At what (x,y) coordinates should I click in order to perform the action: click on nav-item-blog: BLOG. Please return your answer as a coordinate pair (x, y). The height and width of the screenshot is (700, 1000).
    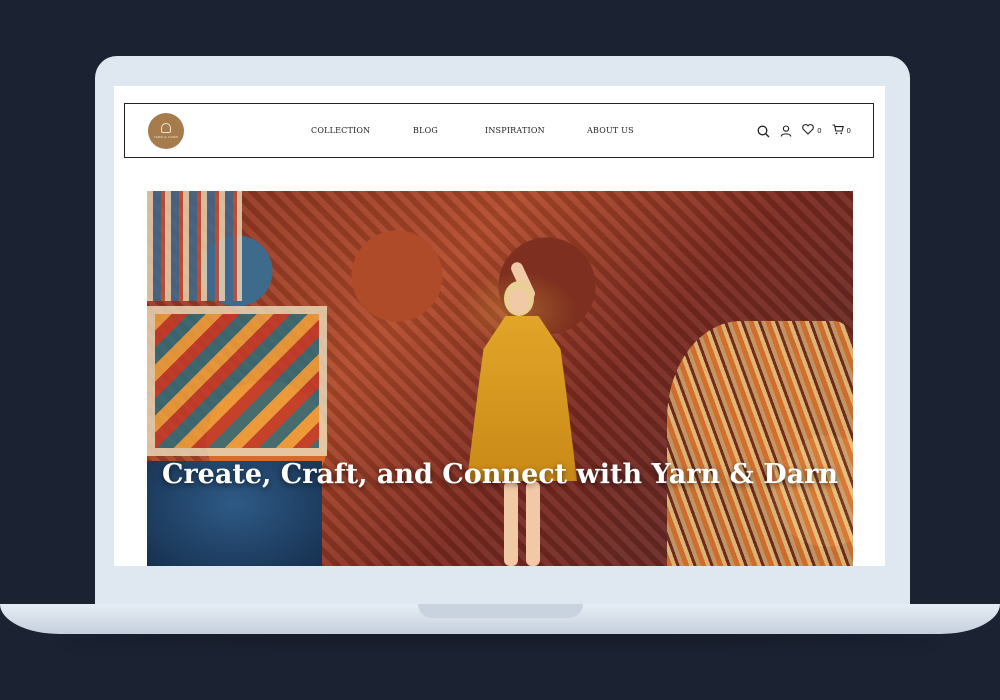
    Looking at the image, I should click on (425, 130).